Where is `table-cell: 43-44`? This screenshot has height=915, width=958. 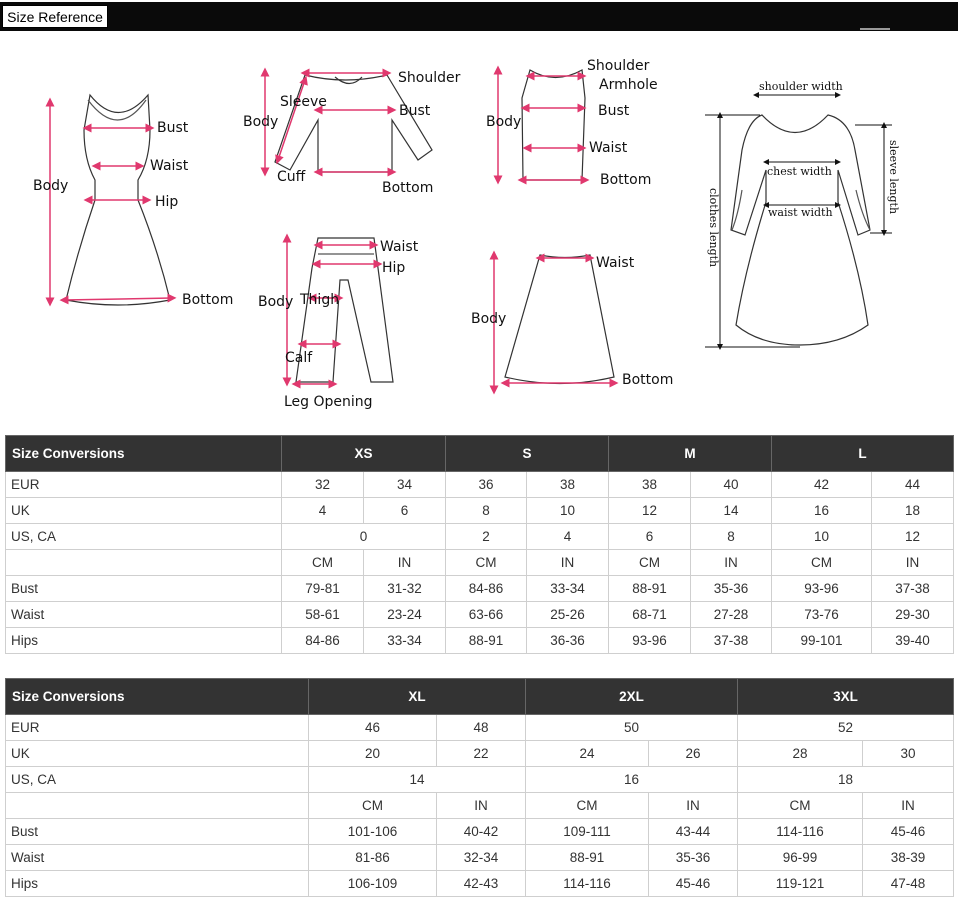 table-cell: 43-44 is located at coordinates (693, 831).